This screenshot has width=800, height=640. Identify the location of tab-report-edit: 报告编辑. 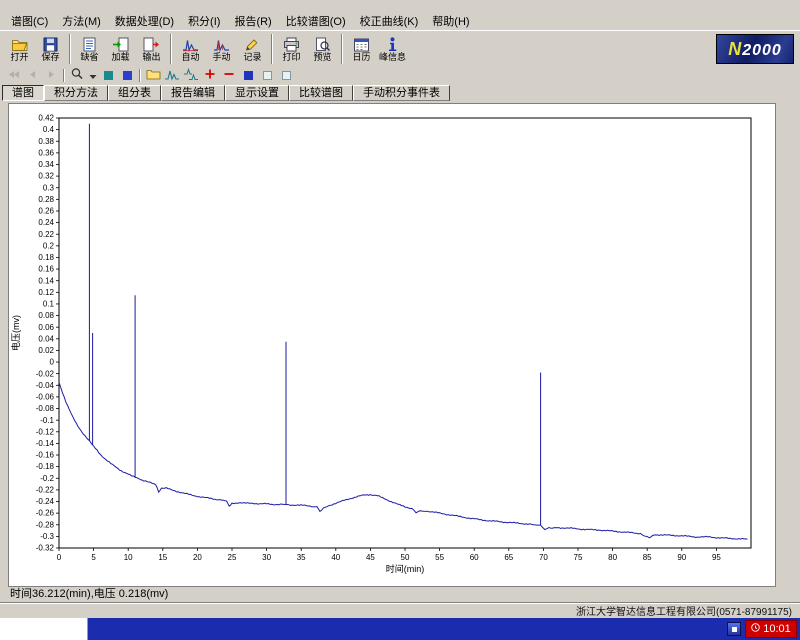
(193, 93).